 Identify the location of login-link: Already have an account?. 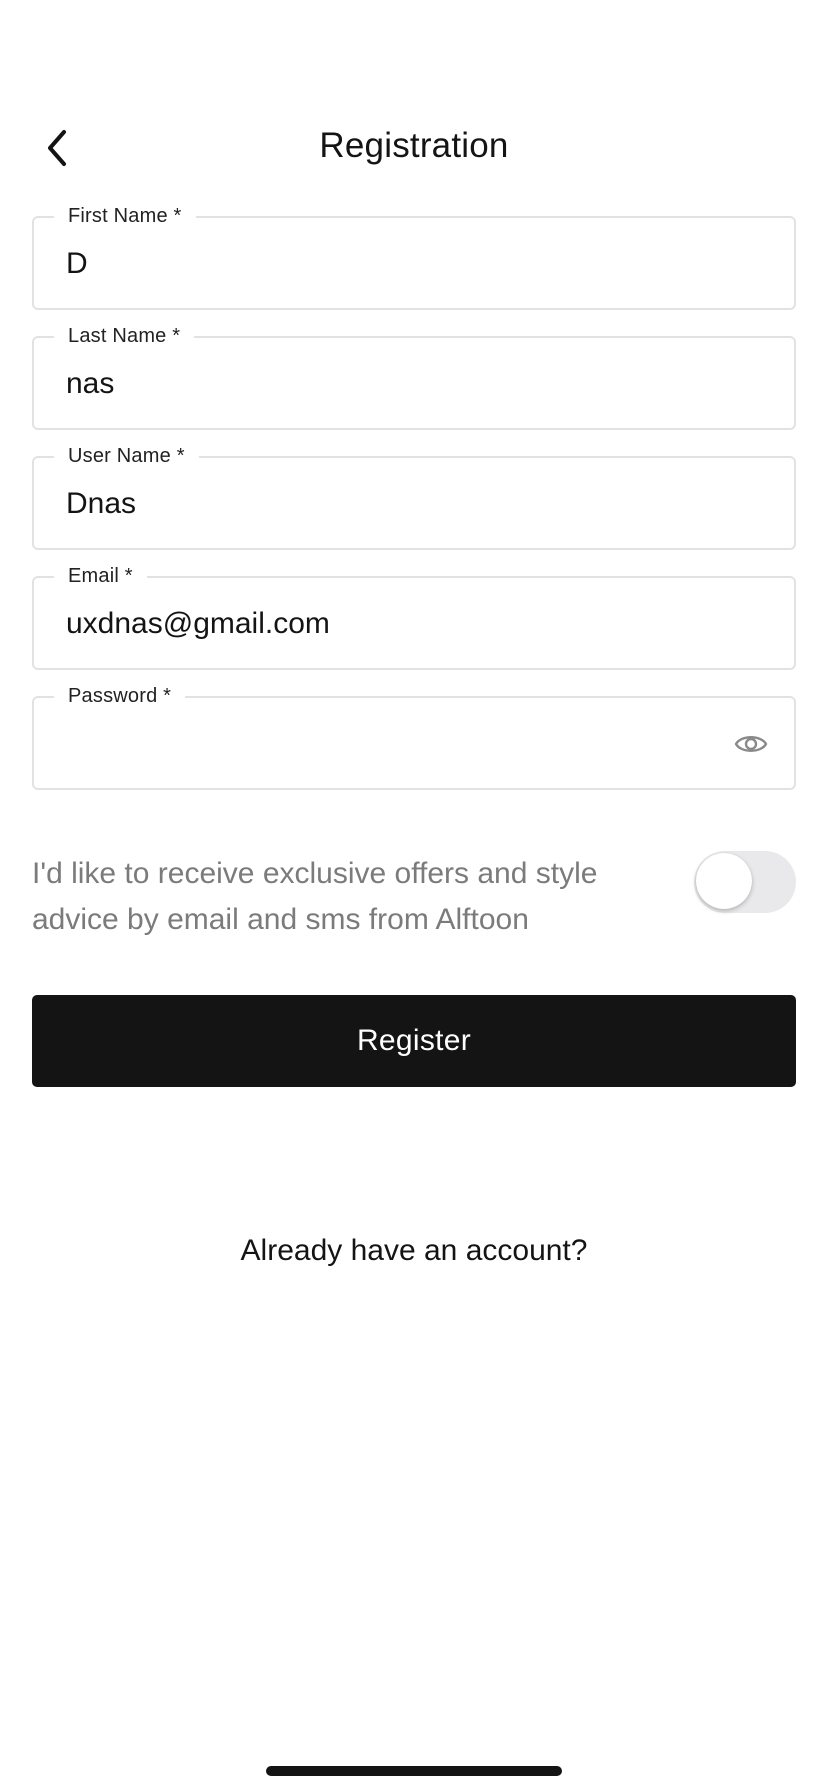
(414, 1251).